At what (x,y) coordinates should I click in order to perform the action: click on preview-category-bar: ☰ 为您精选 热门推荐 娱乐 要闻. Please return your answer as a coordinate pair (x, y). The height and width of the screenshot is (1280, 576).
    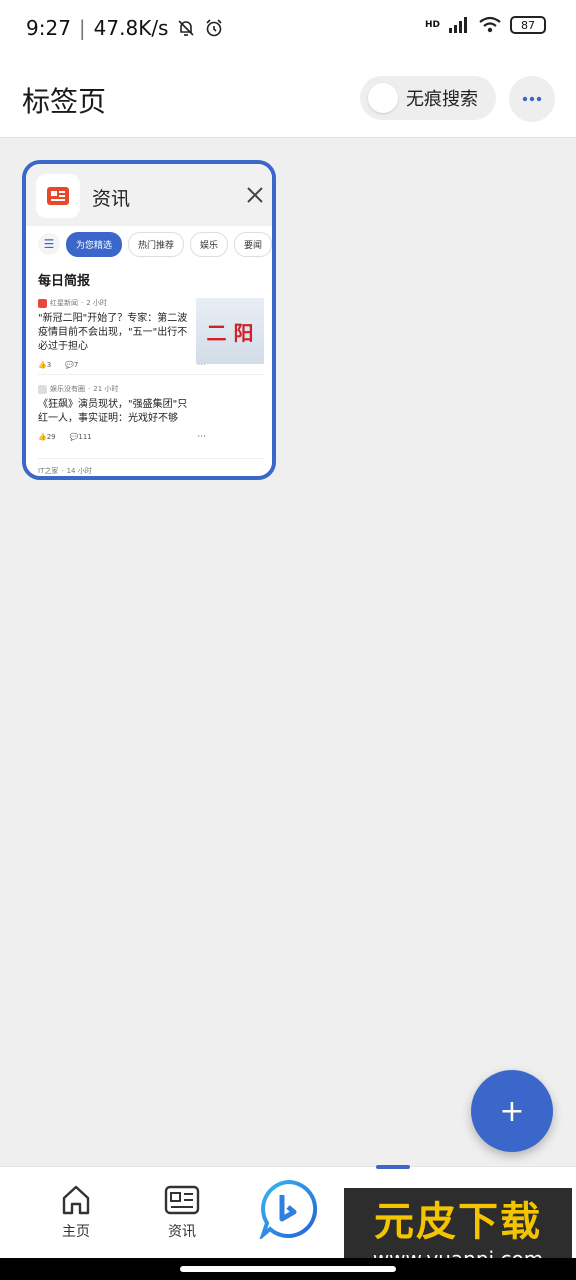
    Looking at the image, I should click on (149, 244).